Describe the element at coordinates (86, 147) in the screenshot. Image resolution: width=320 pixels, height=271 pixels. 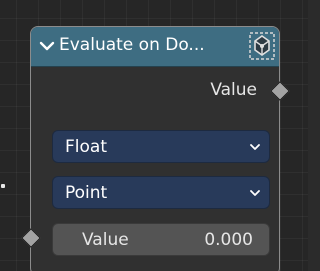
I see `data-type-value: Float` at that location.